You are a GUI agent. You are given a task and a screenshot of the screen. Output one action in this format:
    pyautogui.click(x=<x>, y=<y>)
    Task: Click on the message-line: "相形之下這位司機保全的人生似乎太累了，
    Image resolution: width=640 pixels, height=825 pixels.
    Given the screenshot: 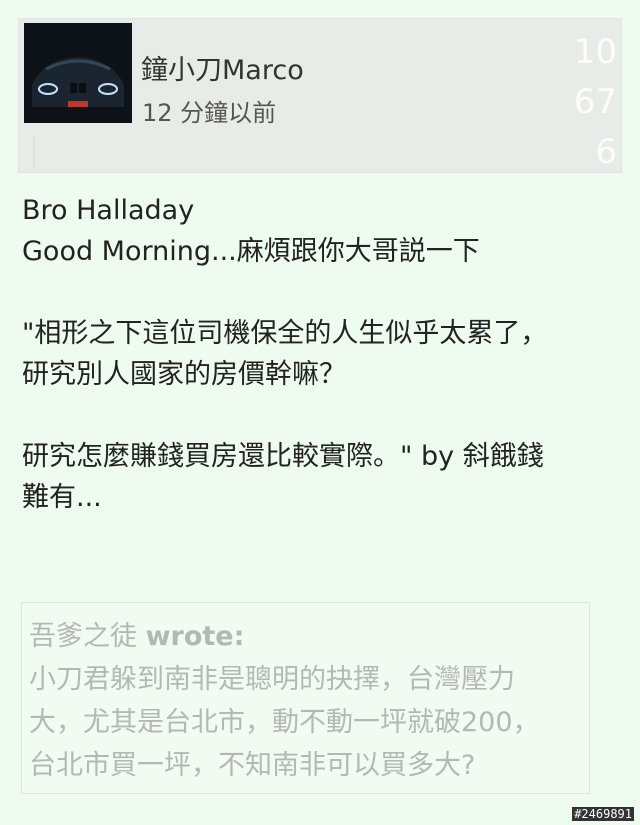 What is the action you would take?
    pyautogui.click(x=285, y=333)
    